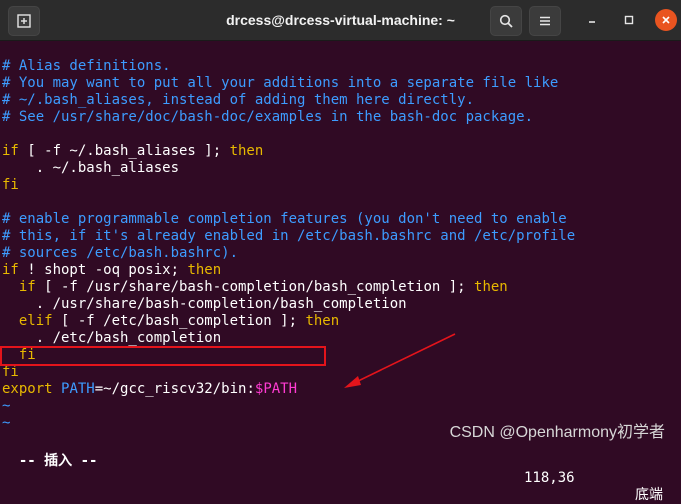  What do you see at coordinates (341, 321) in the screenshot?
I see `terminal-line: elif [ -f /etc/bash_completion ]; then` at bounding box center [341, 321].